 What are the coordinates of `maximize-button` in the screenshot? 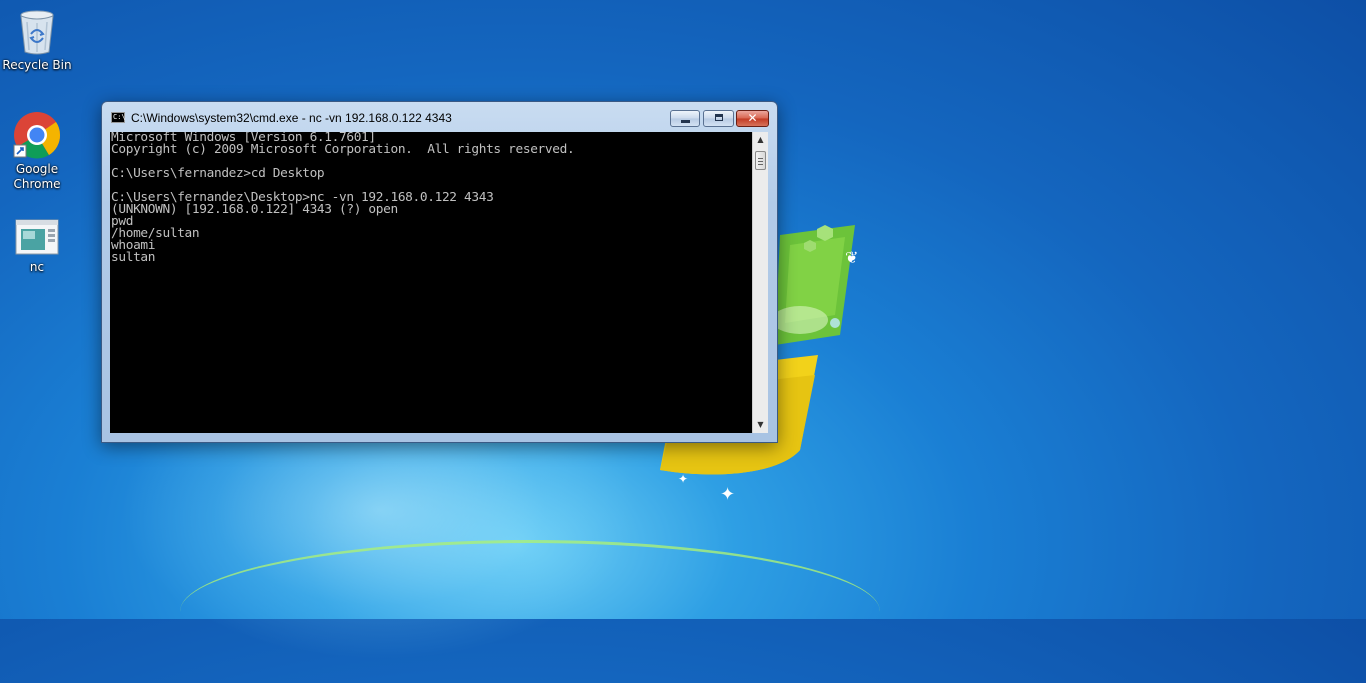 It's located at (718, 118).